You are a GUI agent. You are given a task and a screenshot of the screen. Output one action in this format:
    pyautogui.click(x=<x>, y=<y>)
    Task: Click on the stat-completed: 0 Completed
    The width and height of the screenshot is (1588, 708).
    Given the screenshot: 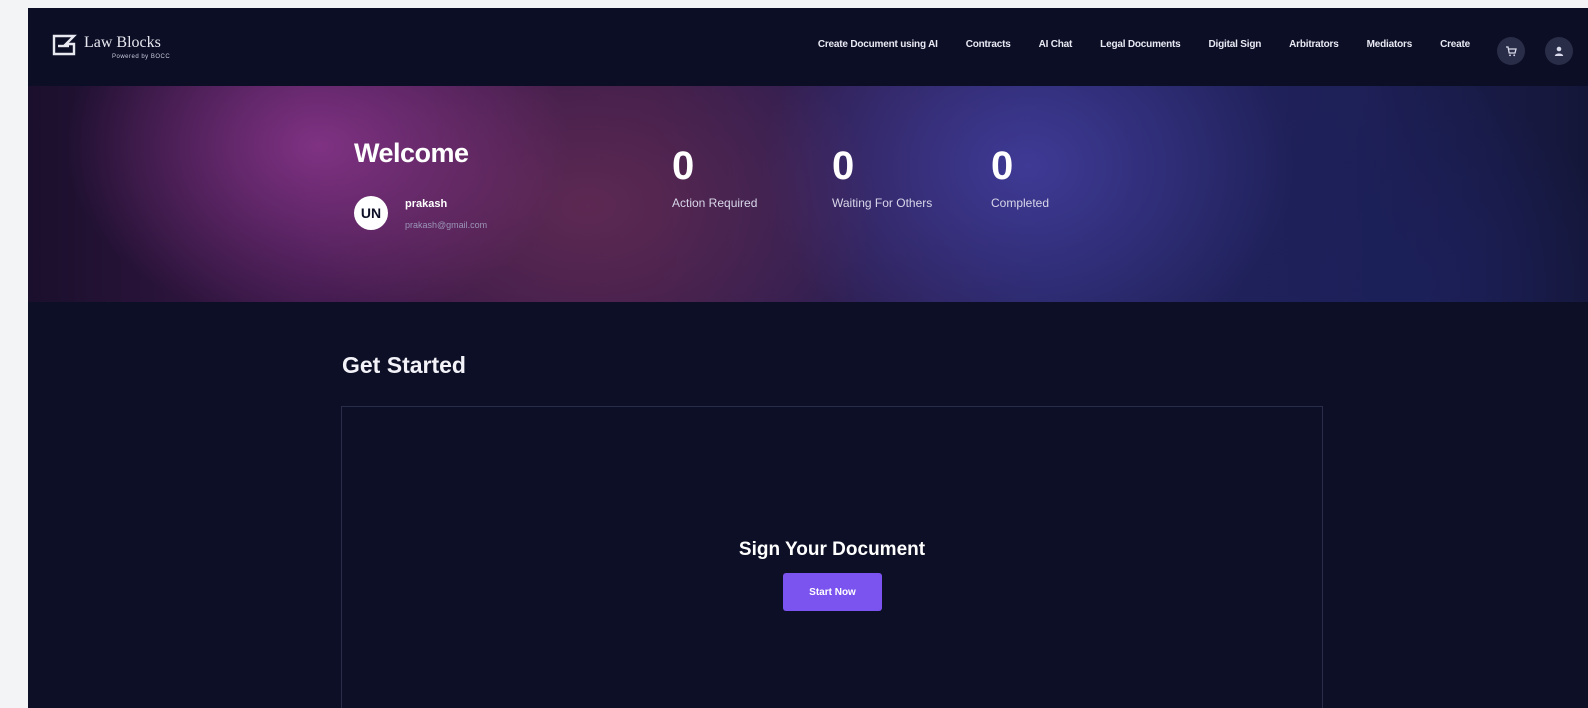 What is the action you would take?
    pyautogui.click(x=1020, y=177)
    